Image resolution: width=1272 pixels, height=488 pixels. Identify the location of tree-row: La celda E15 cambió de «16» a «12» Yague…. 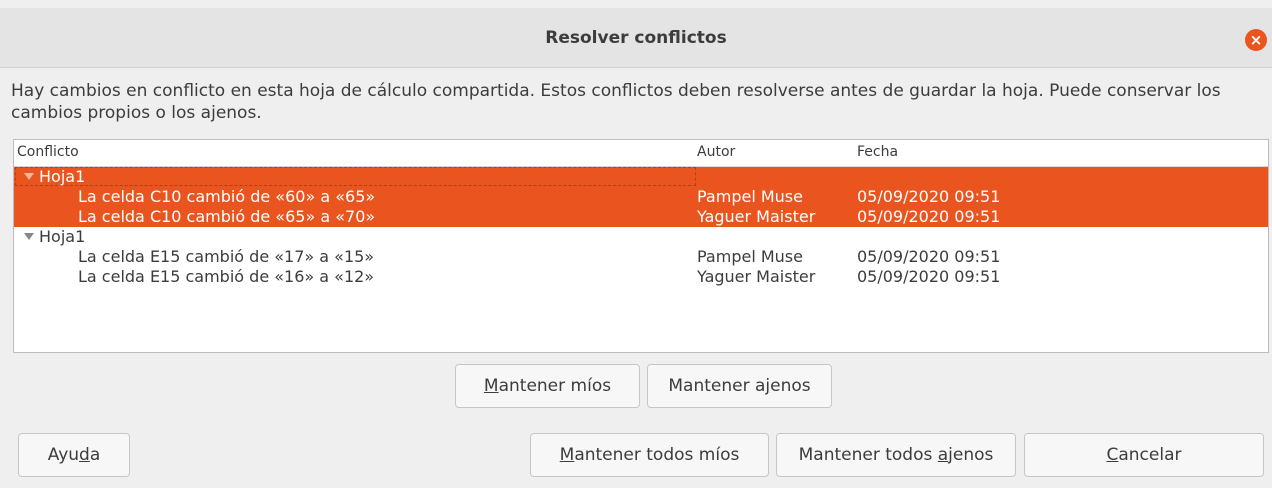
(641, 277).